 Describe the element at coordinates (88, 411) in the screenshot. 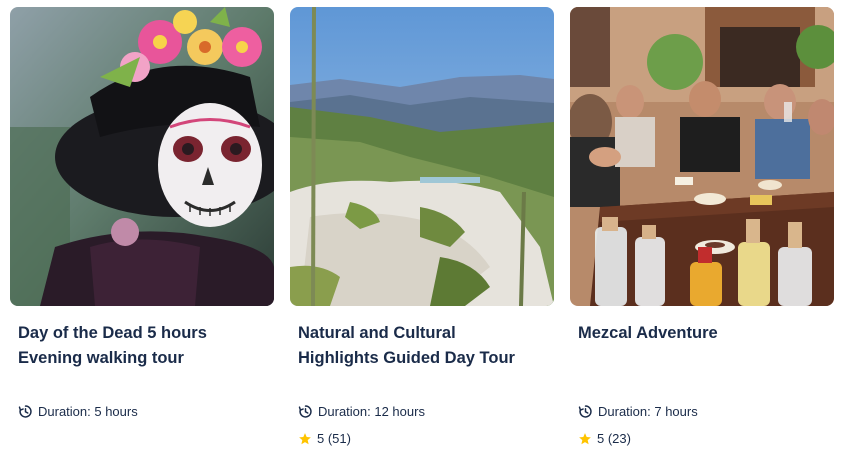

I see `tour-duration-label: Duration: 5 hours` at that location.